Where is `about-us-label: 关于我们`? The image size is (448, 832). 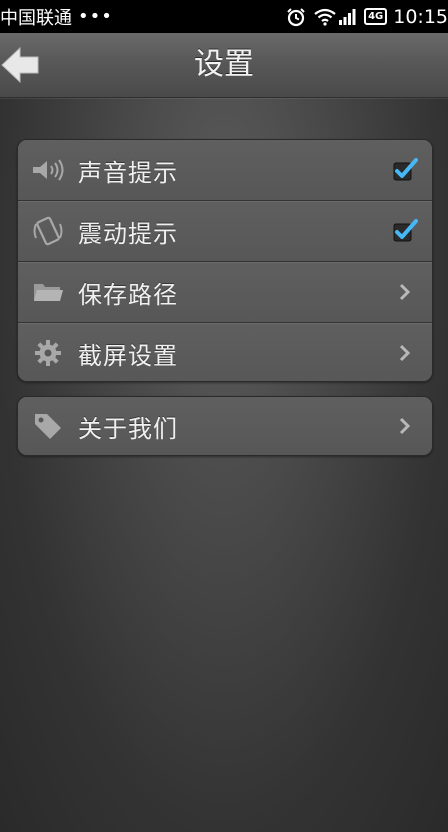 about-us-label: 关于我们 is located at coordinates (128, 428).